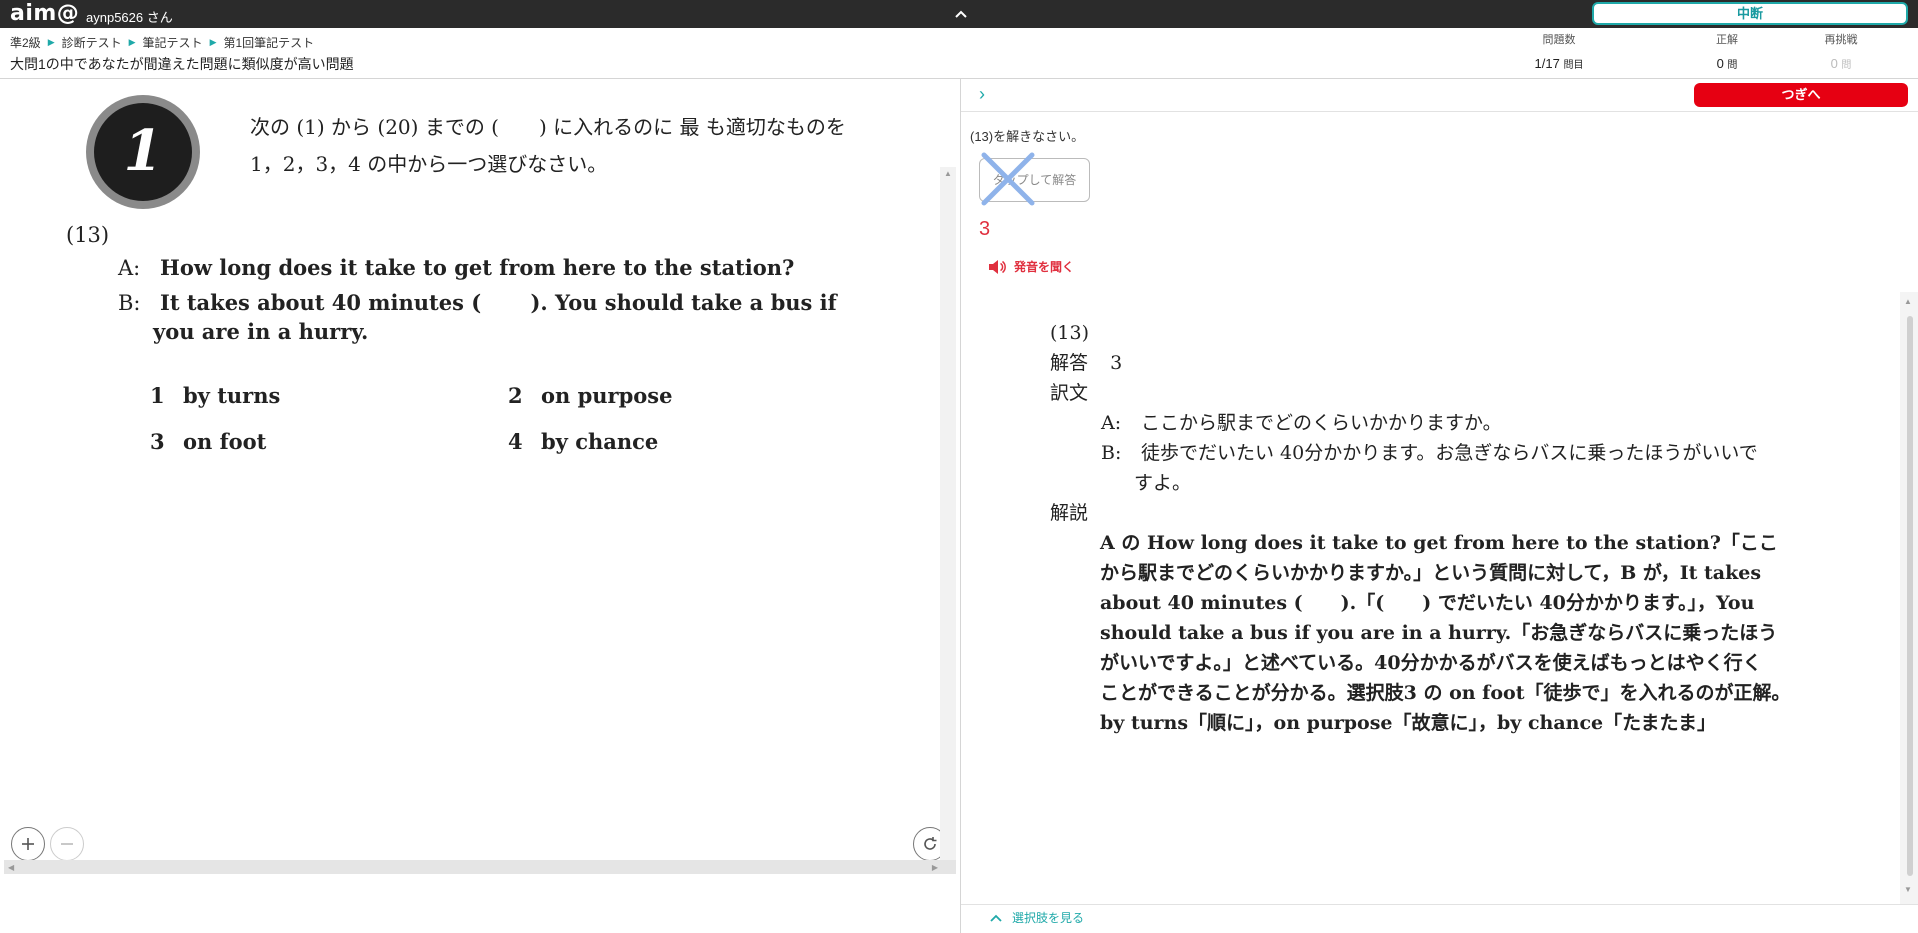 This screenshot has height=933, width=1918. I want to click on choice-4: 4 by chance, so click(583, 441).